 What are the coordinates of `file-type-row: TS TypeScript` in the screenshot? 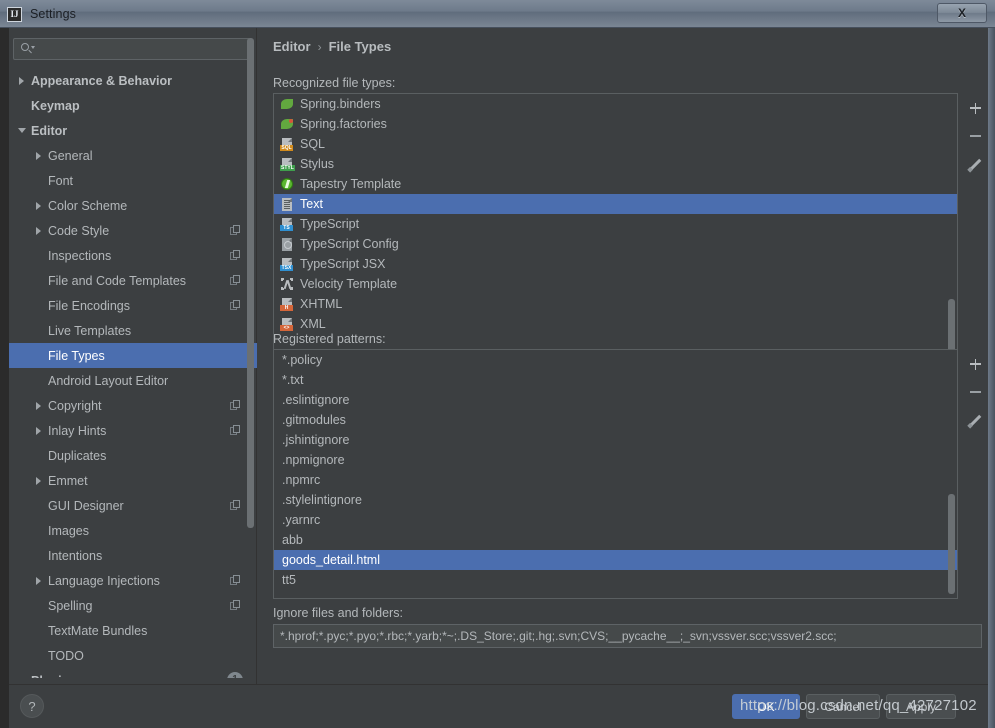 It's located at (615, 224).